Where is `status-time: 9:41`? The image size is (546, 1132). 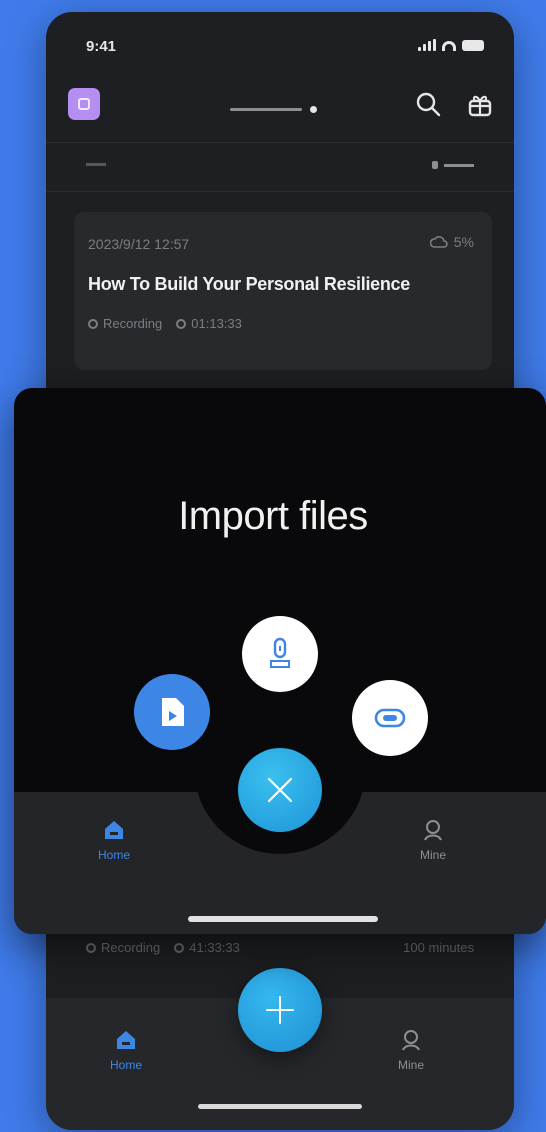 status-time: 9:41 is located at coordinates (101, 46).